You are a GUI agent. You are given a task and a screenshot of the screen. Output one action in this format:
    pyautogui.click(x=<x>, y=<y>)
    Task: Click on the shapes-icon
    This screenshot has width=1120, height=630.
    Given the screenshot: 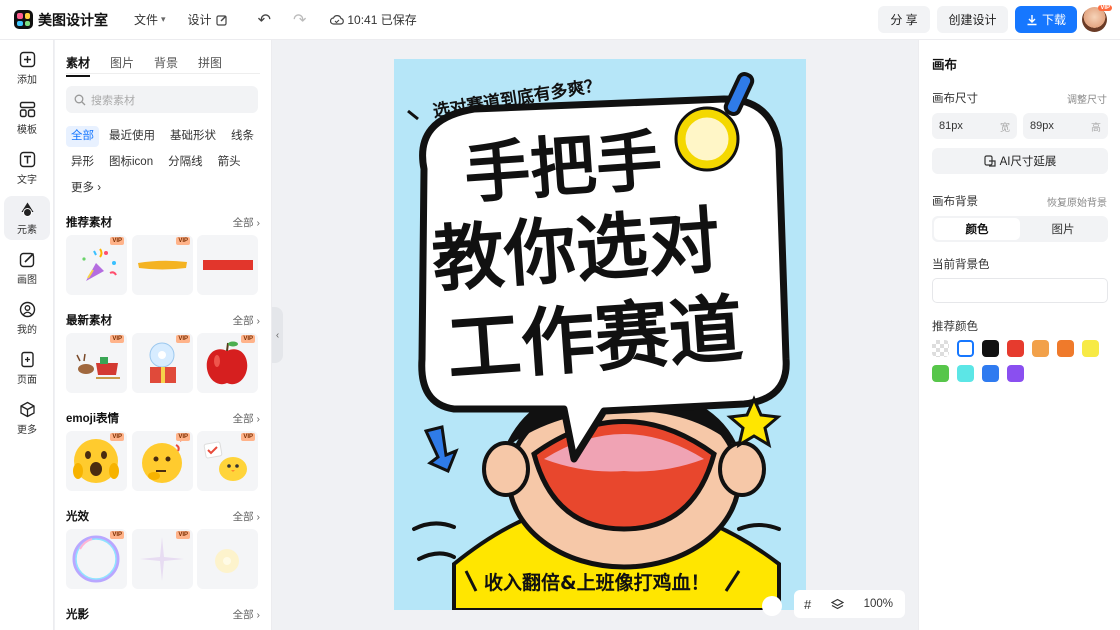 What is the action you would take?
    pyautogui.click(x=27, y=209)
    